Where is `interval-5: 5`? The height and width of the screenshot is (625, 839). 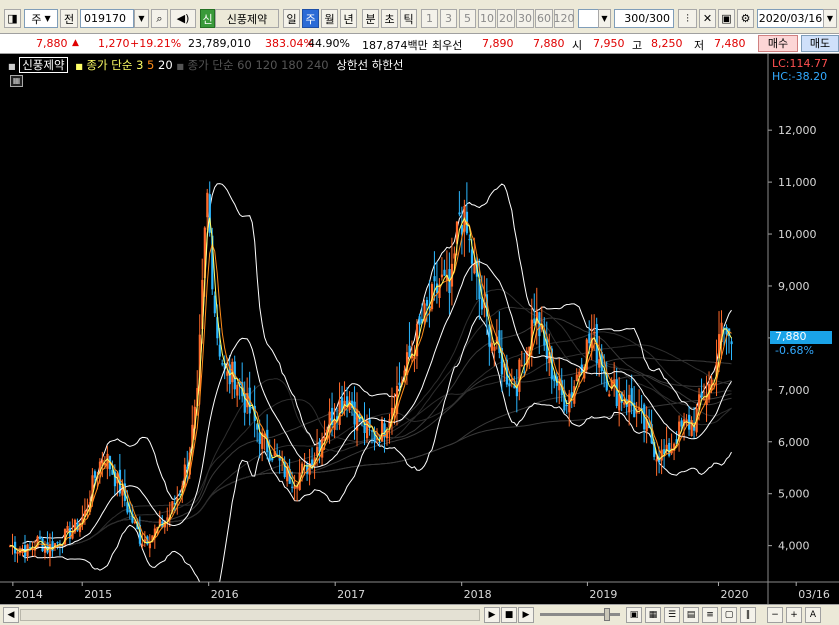 interval-5: 5 is located at coordinates (467, 18).